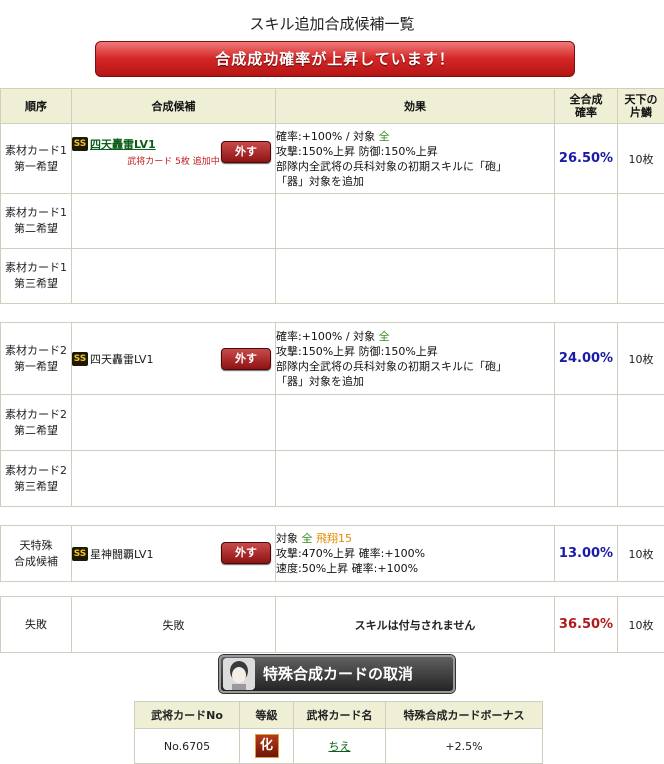  Describe the element at coordinates (187, 715) in the screenshot. I see `bonus-header-no: 武将カードNo` at that location.